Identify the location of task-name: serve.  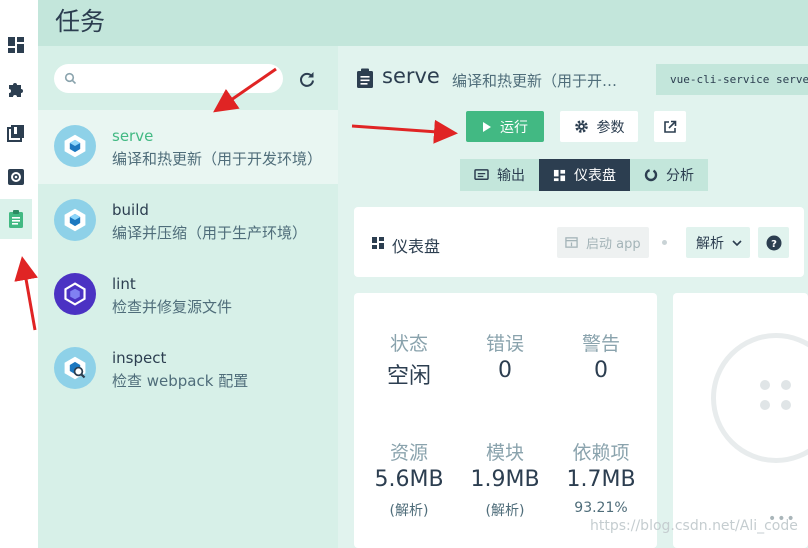
(133, 136).